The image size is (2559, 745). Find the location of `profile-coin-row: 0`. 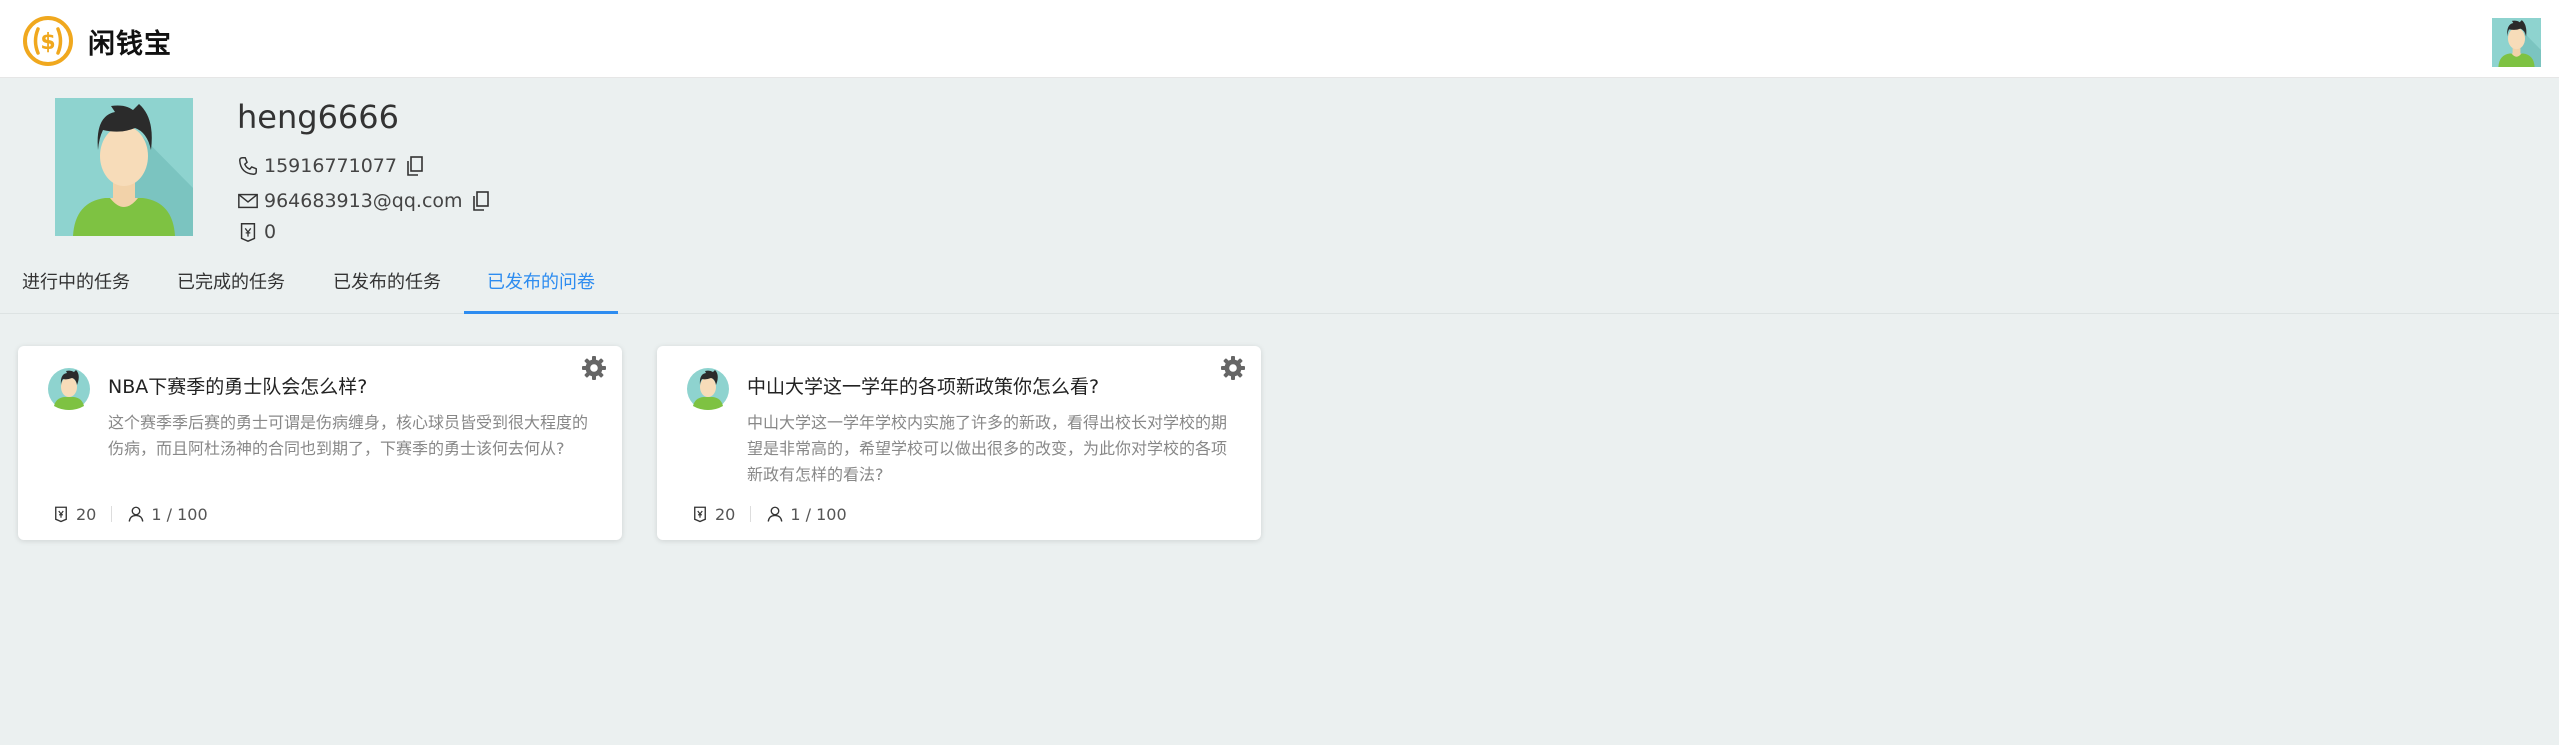

profile-coin-row: 0 is located at coordinates (256, 232).